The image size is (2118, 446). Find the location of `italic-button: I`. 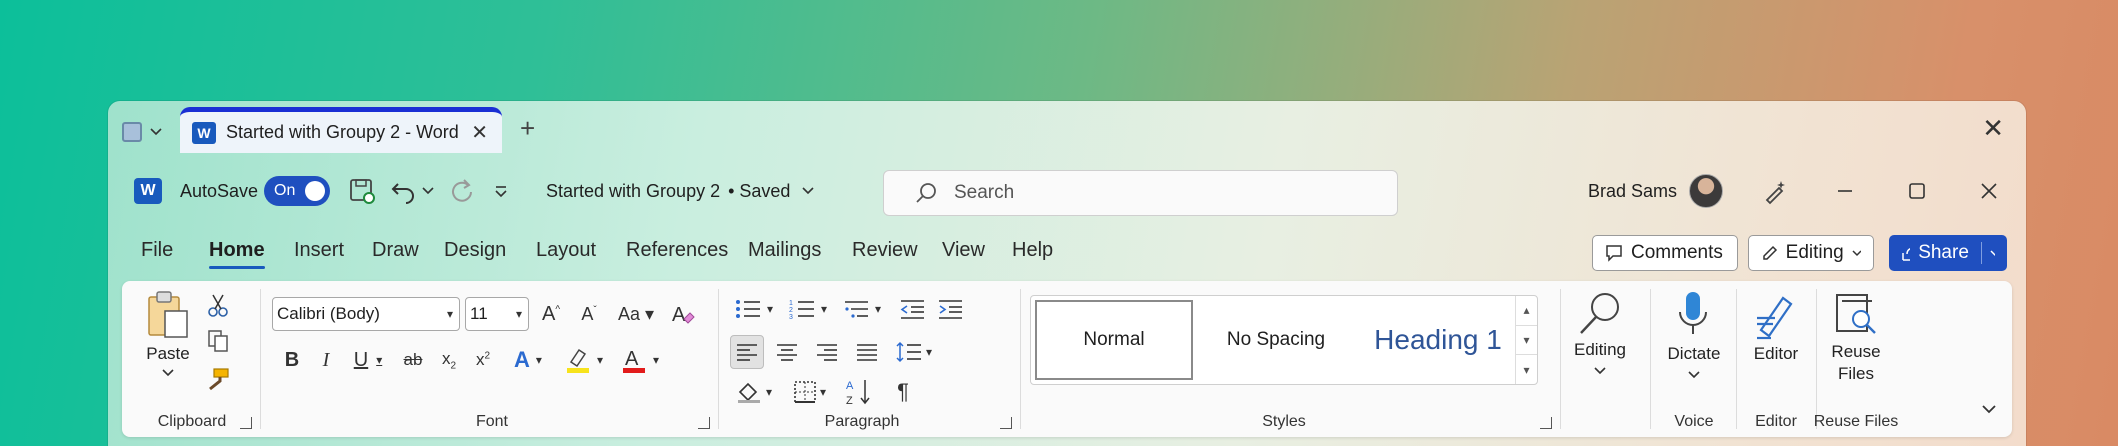

italic-button: I is located at coordinates (326, 360).